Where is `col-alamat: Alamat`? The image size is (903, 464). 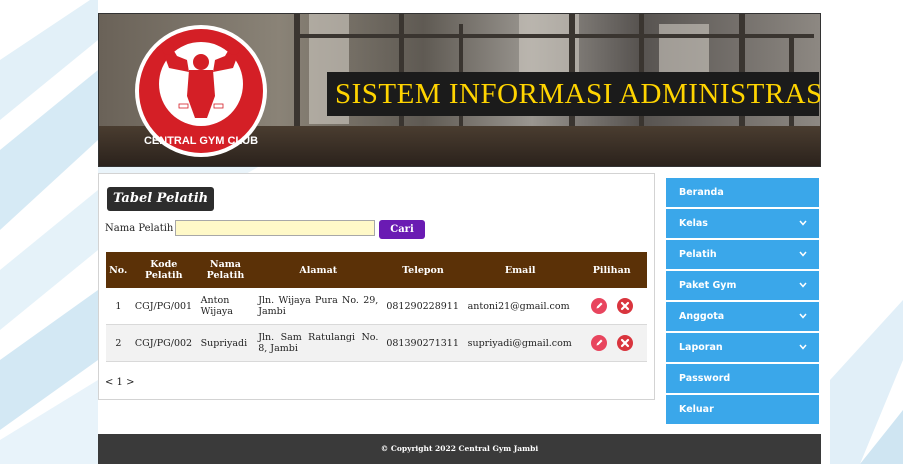 col-alamat: Alamat is located at coordinates (318, 270).